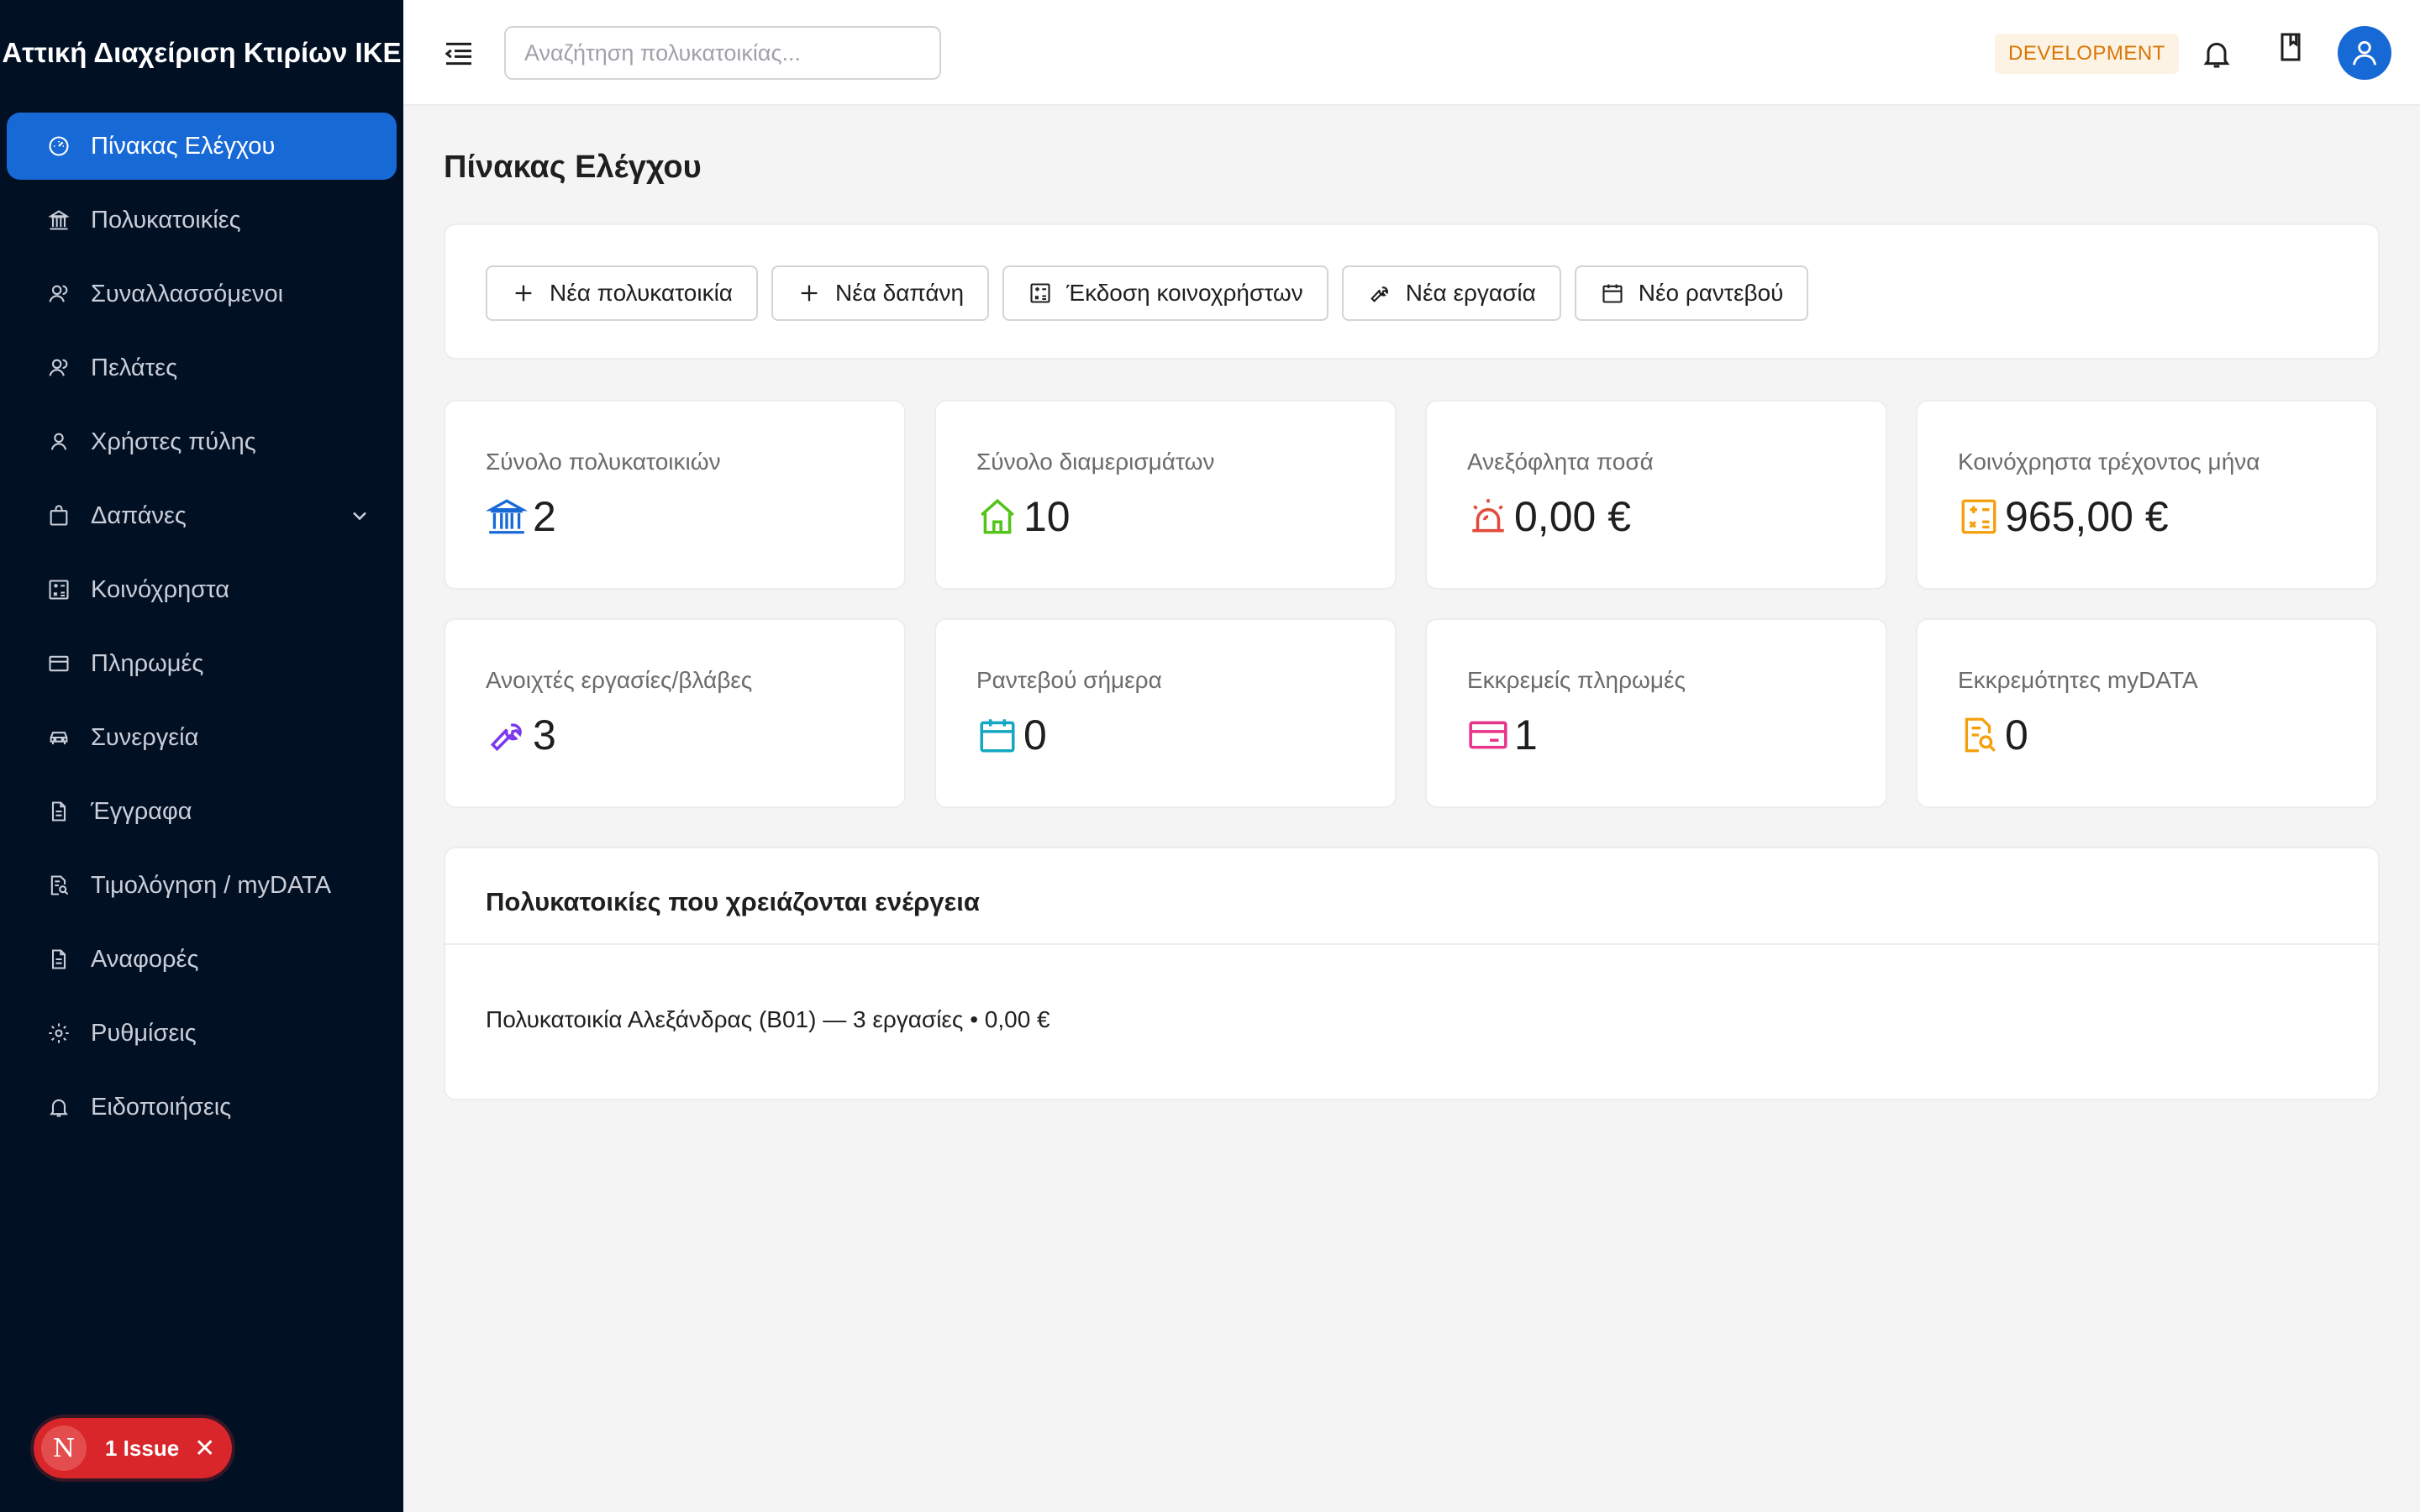 Image resolution: width=2420 pixels, height=1512 pixels. I want to click on sidebar-item-settings: Ρυθμίσεις, so click(202, 1033).